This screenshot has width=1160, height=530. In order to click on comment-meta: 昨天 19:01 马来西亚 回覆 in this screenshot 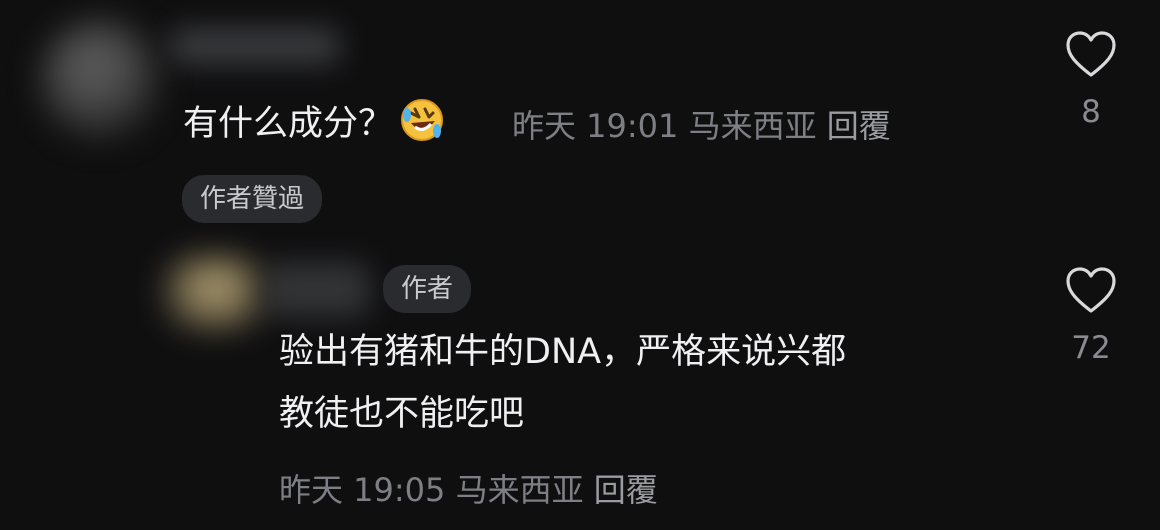, I will do `click(701, 124)`.